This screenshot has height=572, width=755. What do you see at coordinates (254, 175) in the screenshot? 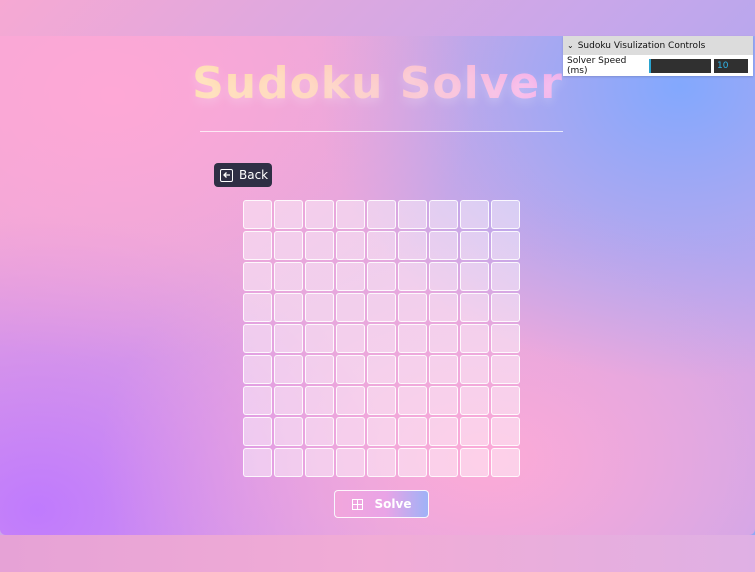
I see `back-button-label: Back` at bounding box center [254, 175].